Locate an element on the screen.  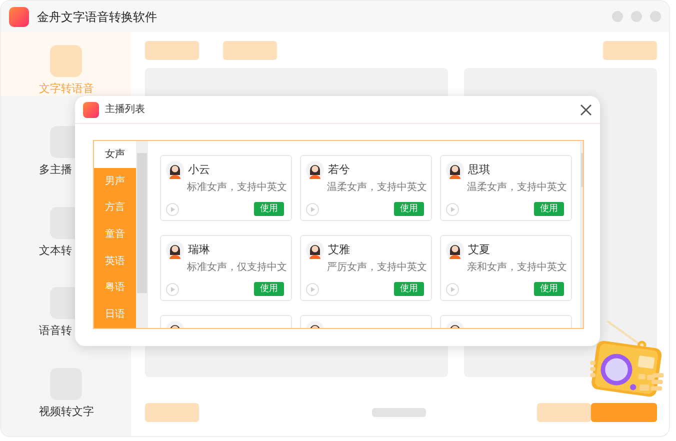
category-tab: 日语 is located at coordinates (115, 314).